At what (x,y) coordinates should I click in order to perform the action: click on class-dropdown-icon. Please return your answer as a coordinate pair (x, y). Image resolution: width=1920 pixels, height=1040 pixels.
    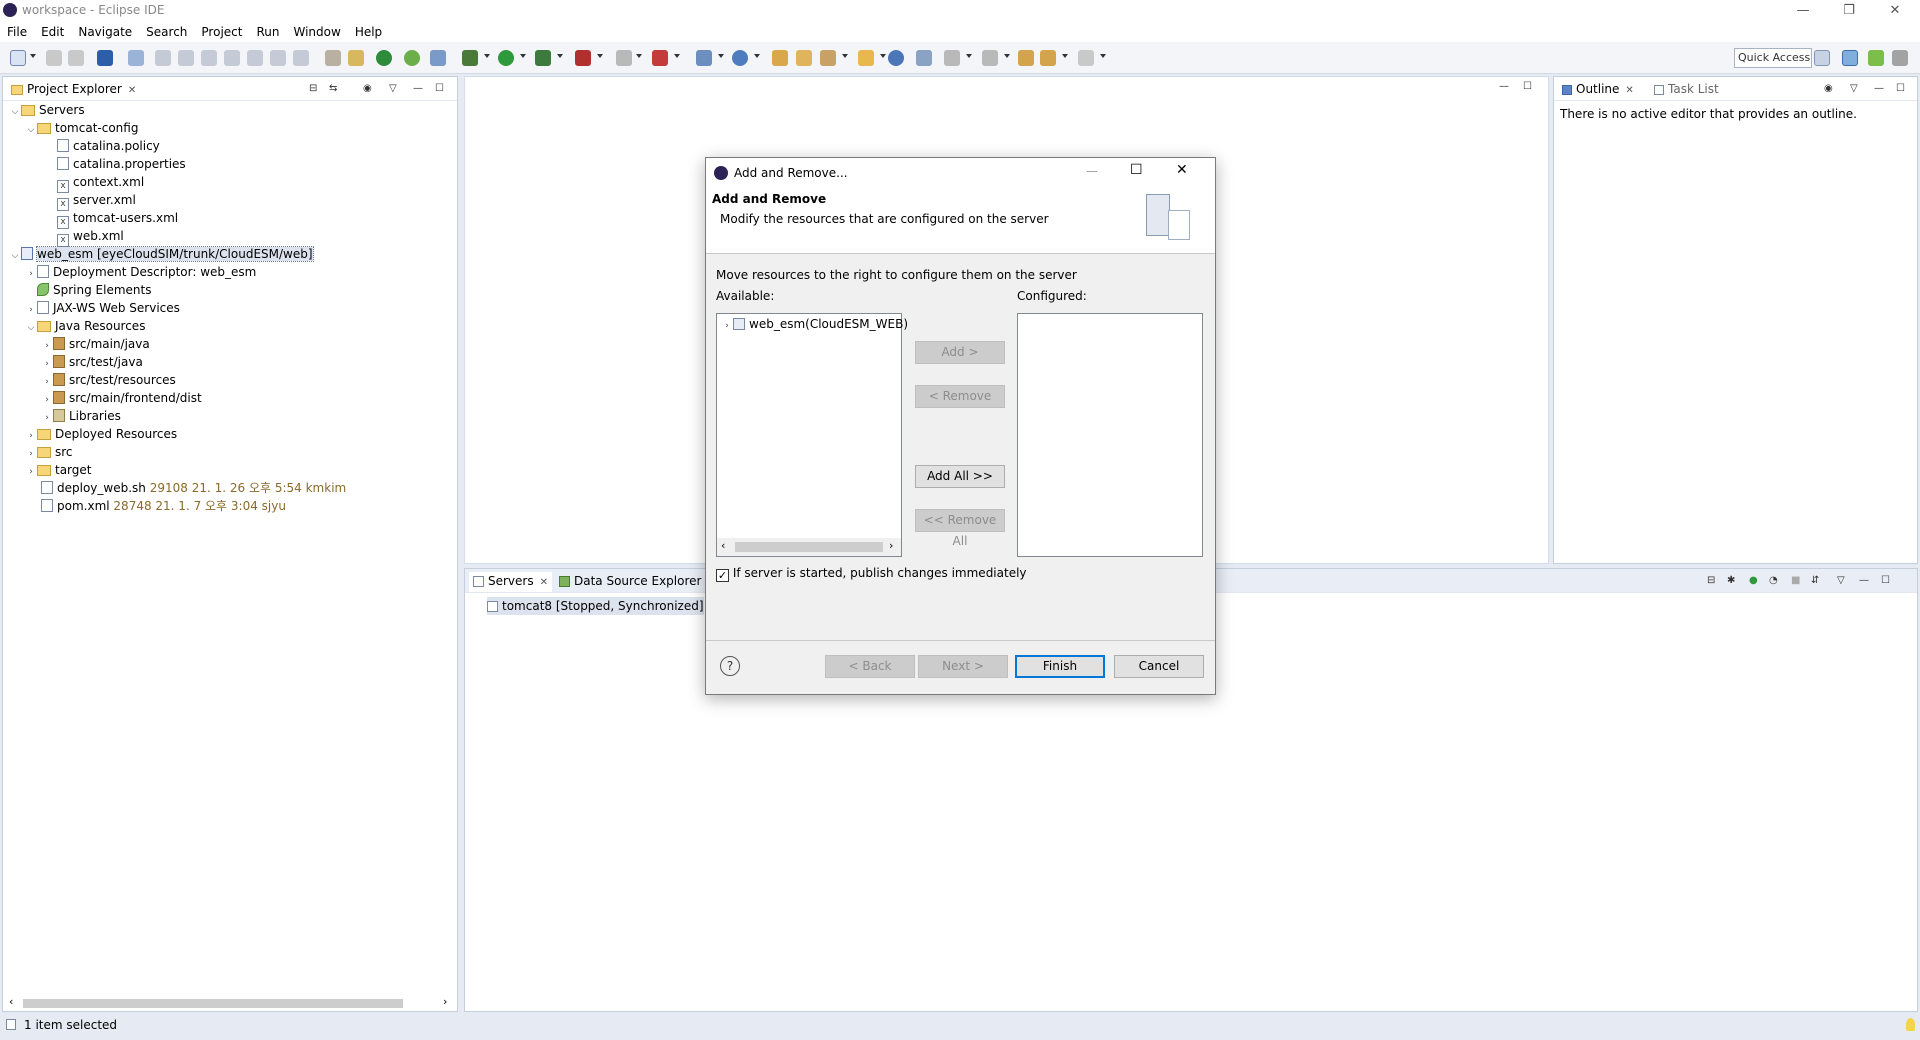
    Looking at the image, I should click on (757, 56).